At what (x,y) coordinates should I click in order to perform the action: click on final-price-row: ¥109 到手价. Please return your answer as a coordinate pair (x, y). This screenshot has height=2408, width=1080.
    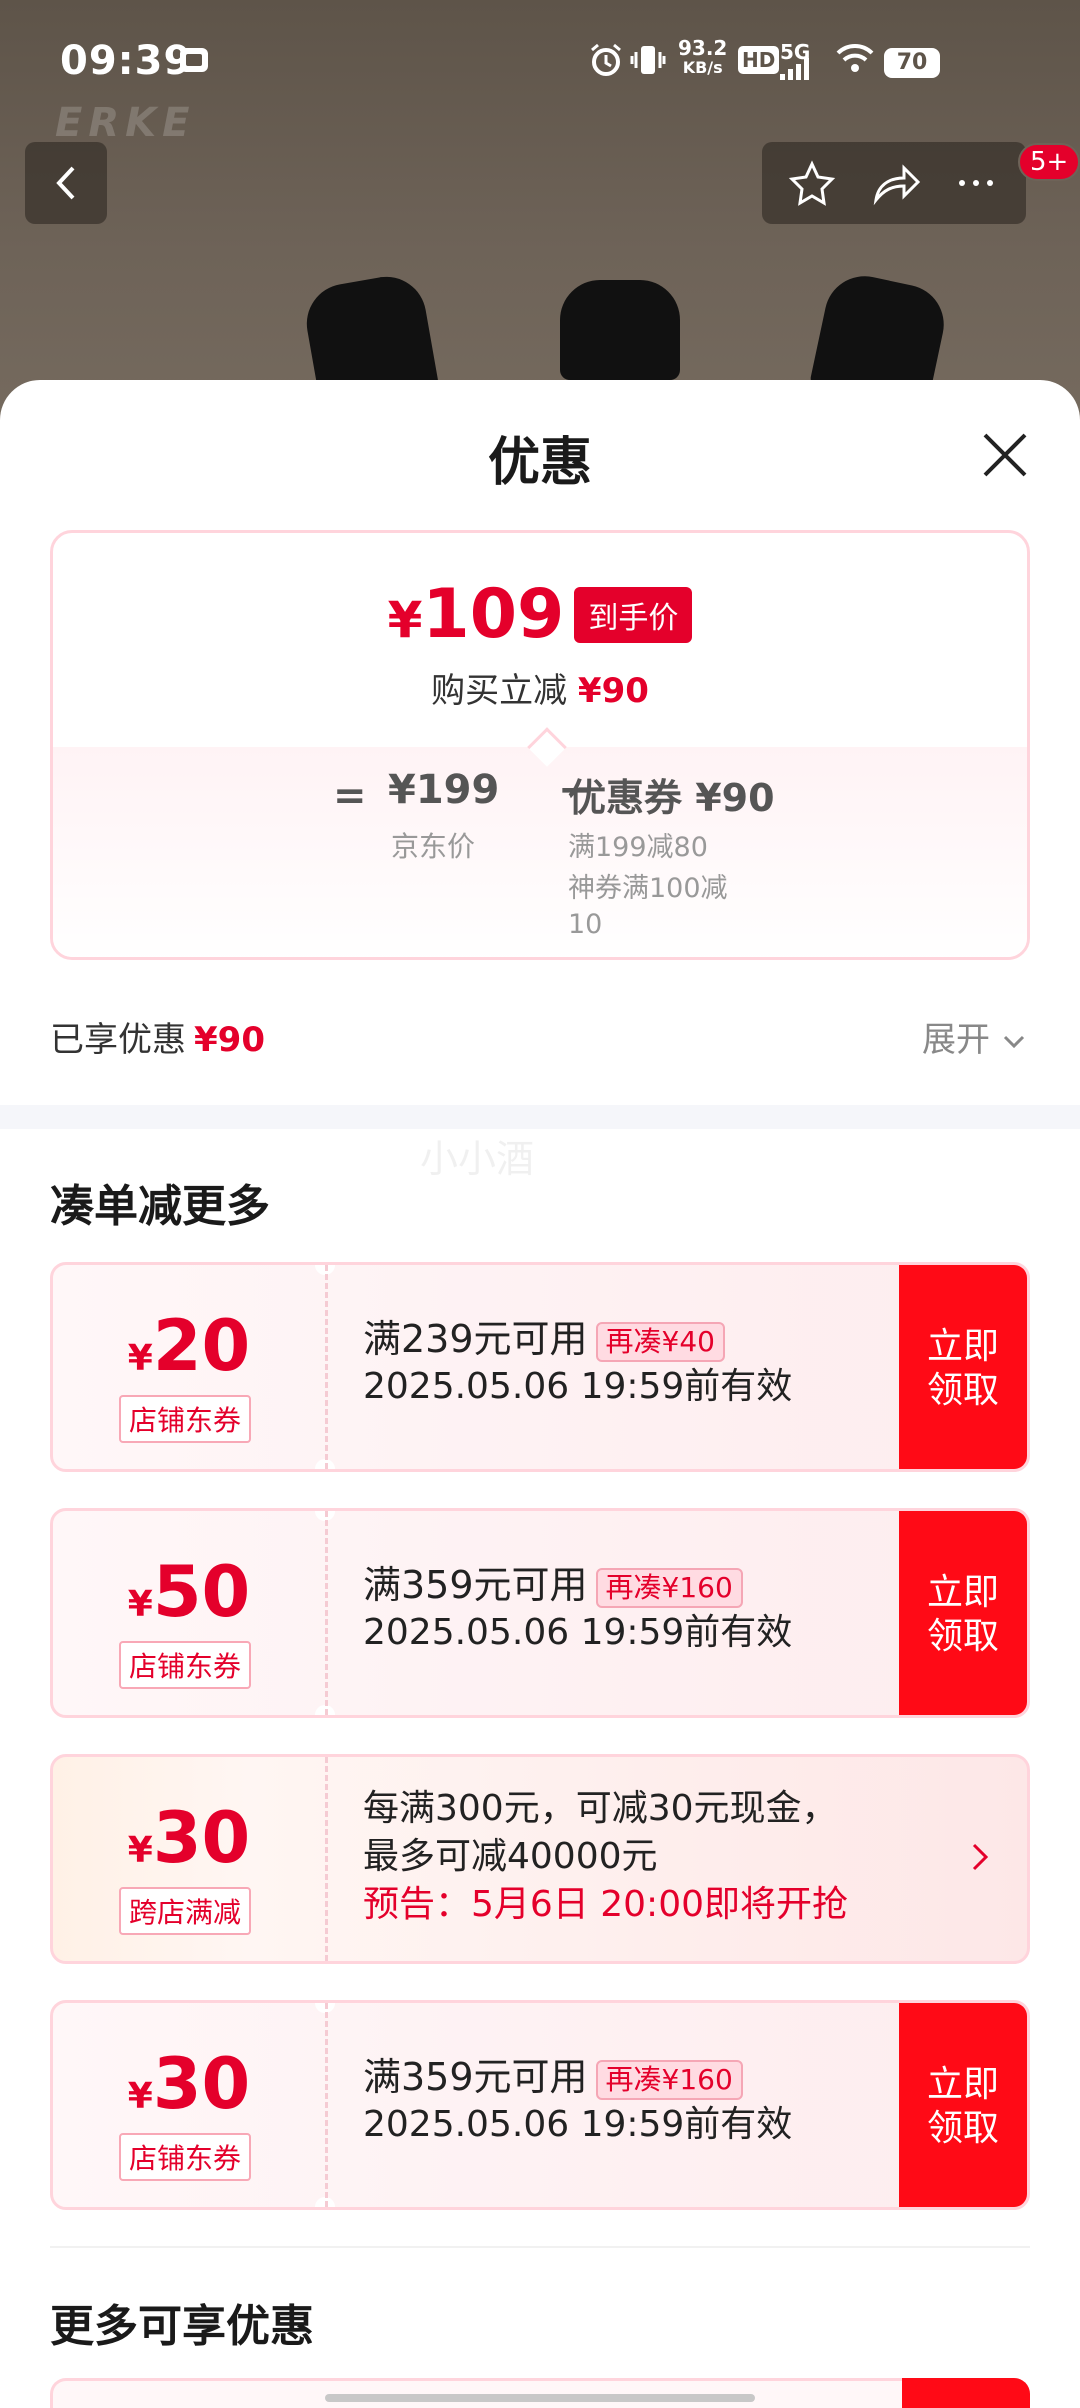
    Looking at the image, I should click on (540, 614).